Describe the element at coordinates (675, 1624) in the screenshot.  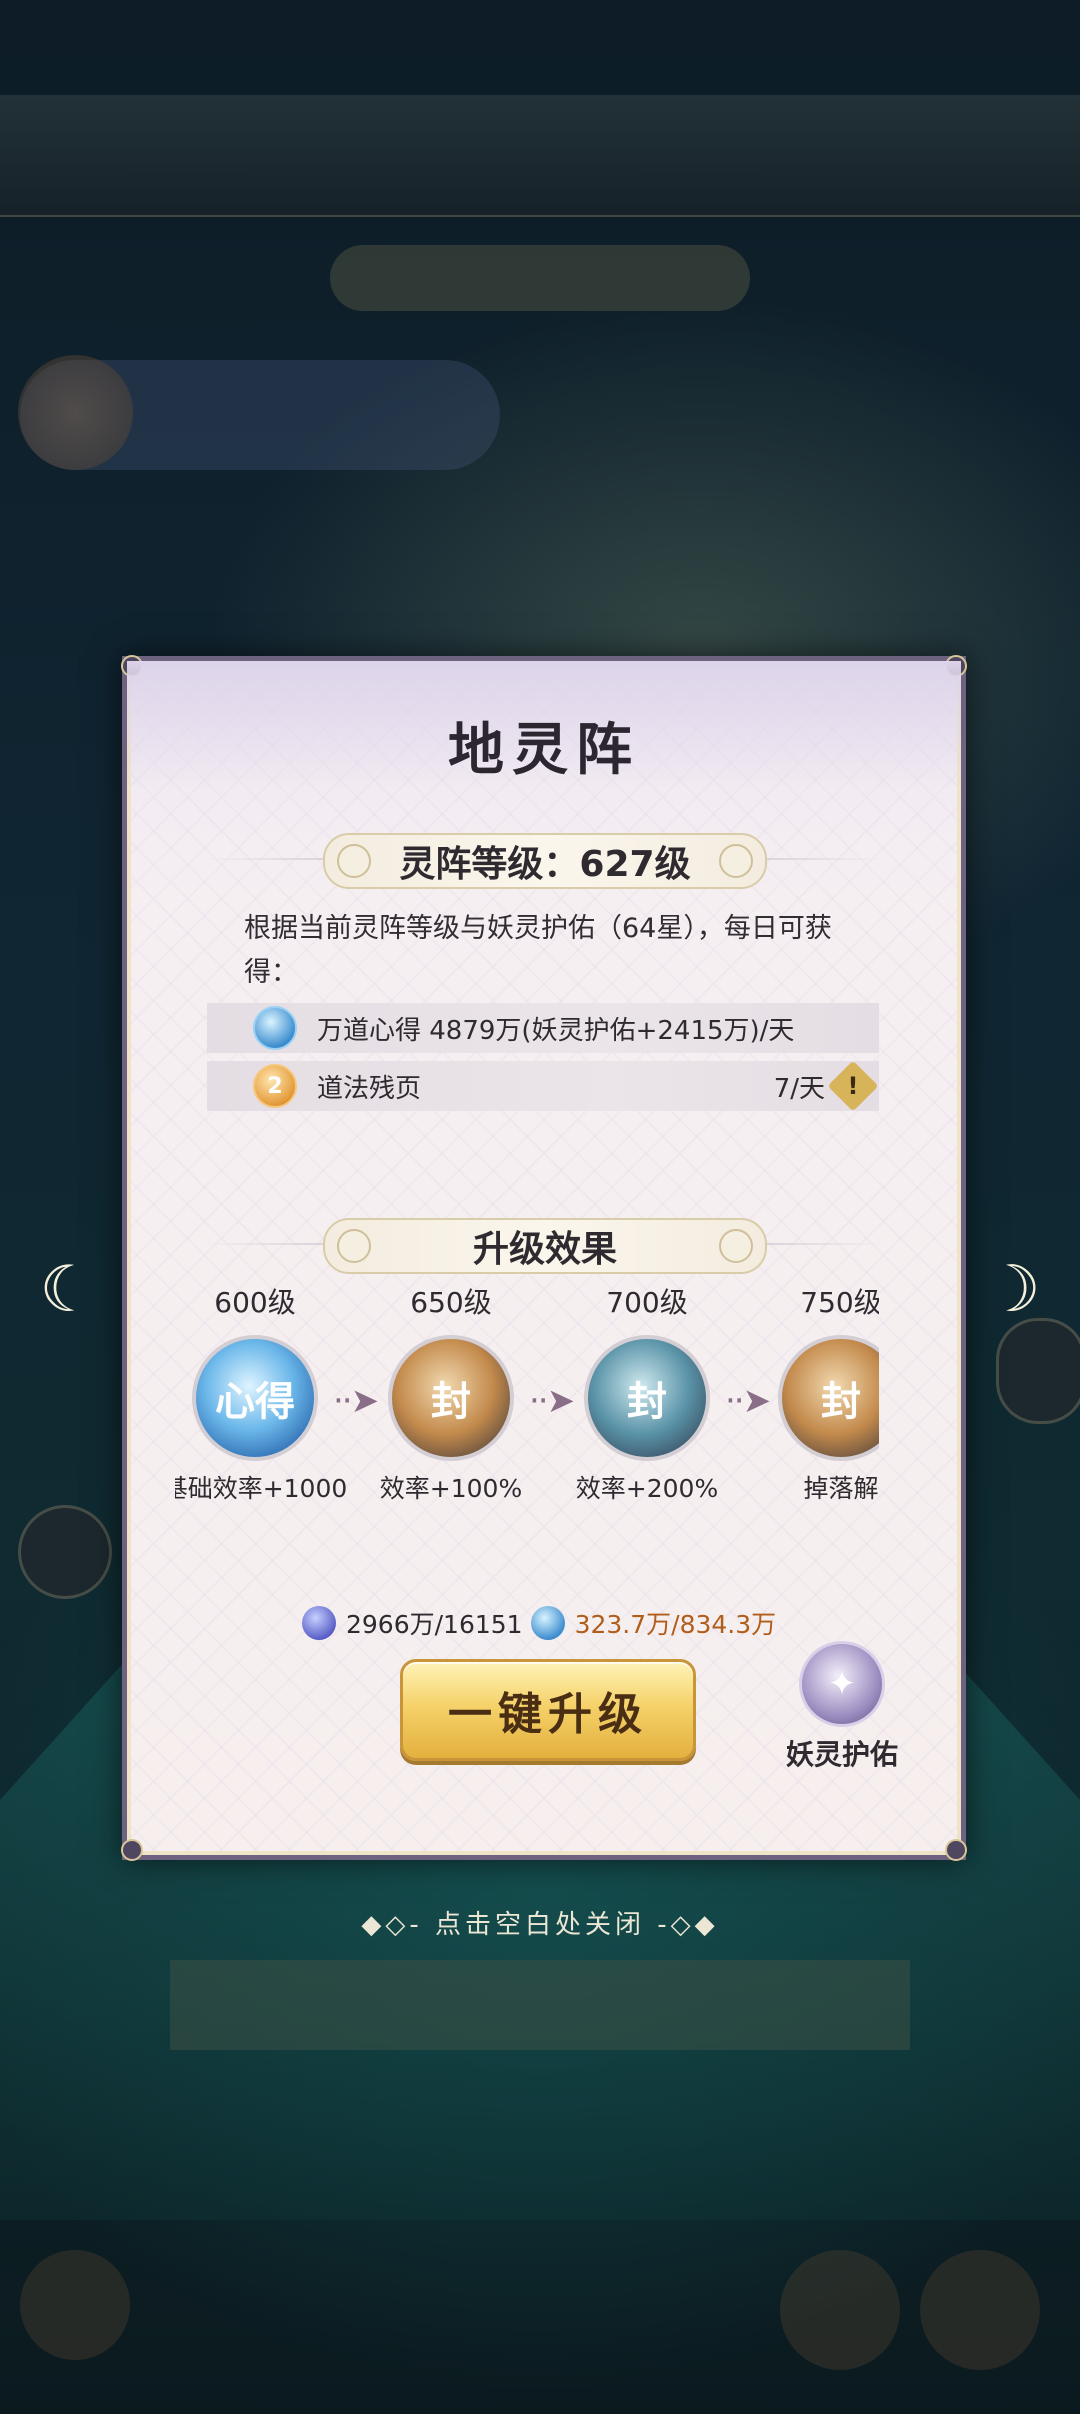
I see `cost-item-2: 323.7万/834.3万` at that location.